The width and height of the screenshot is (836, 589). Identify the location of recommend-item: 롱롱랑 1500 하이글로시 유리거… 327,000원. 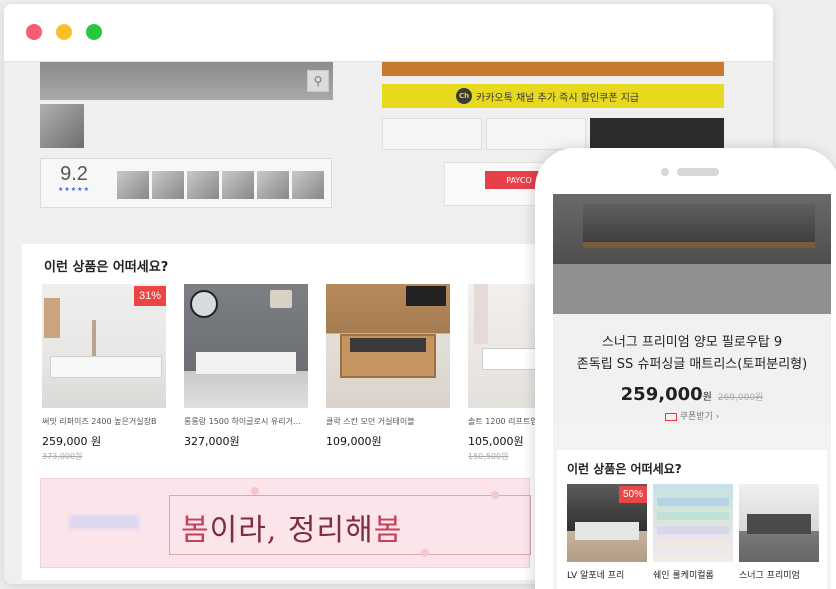
(246, 373).